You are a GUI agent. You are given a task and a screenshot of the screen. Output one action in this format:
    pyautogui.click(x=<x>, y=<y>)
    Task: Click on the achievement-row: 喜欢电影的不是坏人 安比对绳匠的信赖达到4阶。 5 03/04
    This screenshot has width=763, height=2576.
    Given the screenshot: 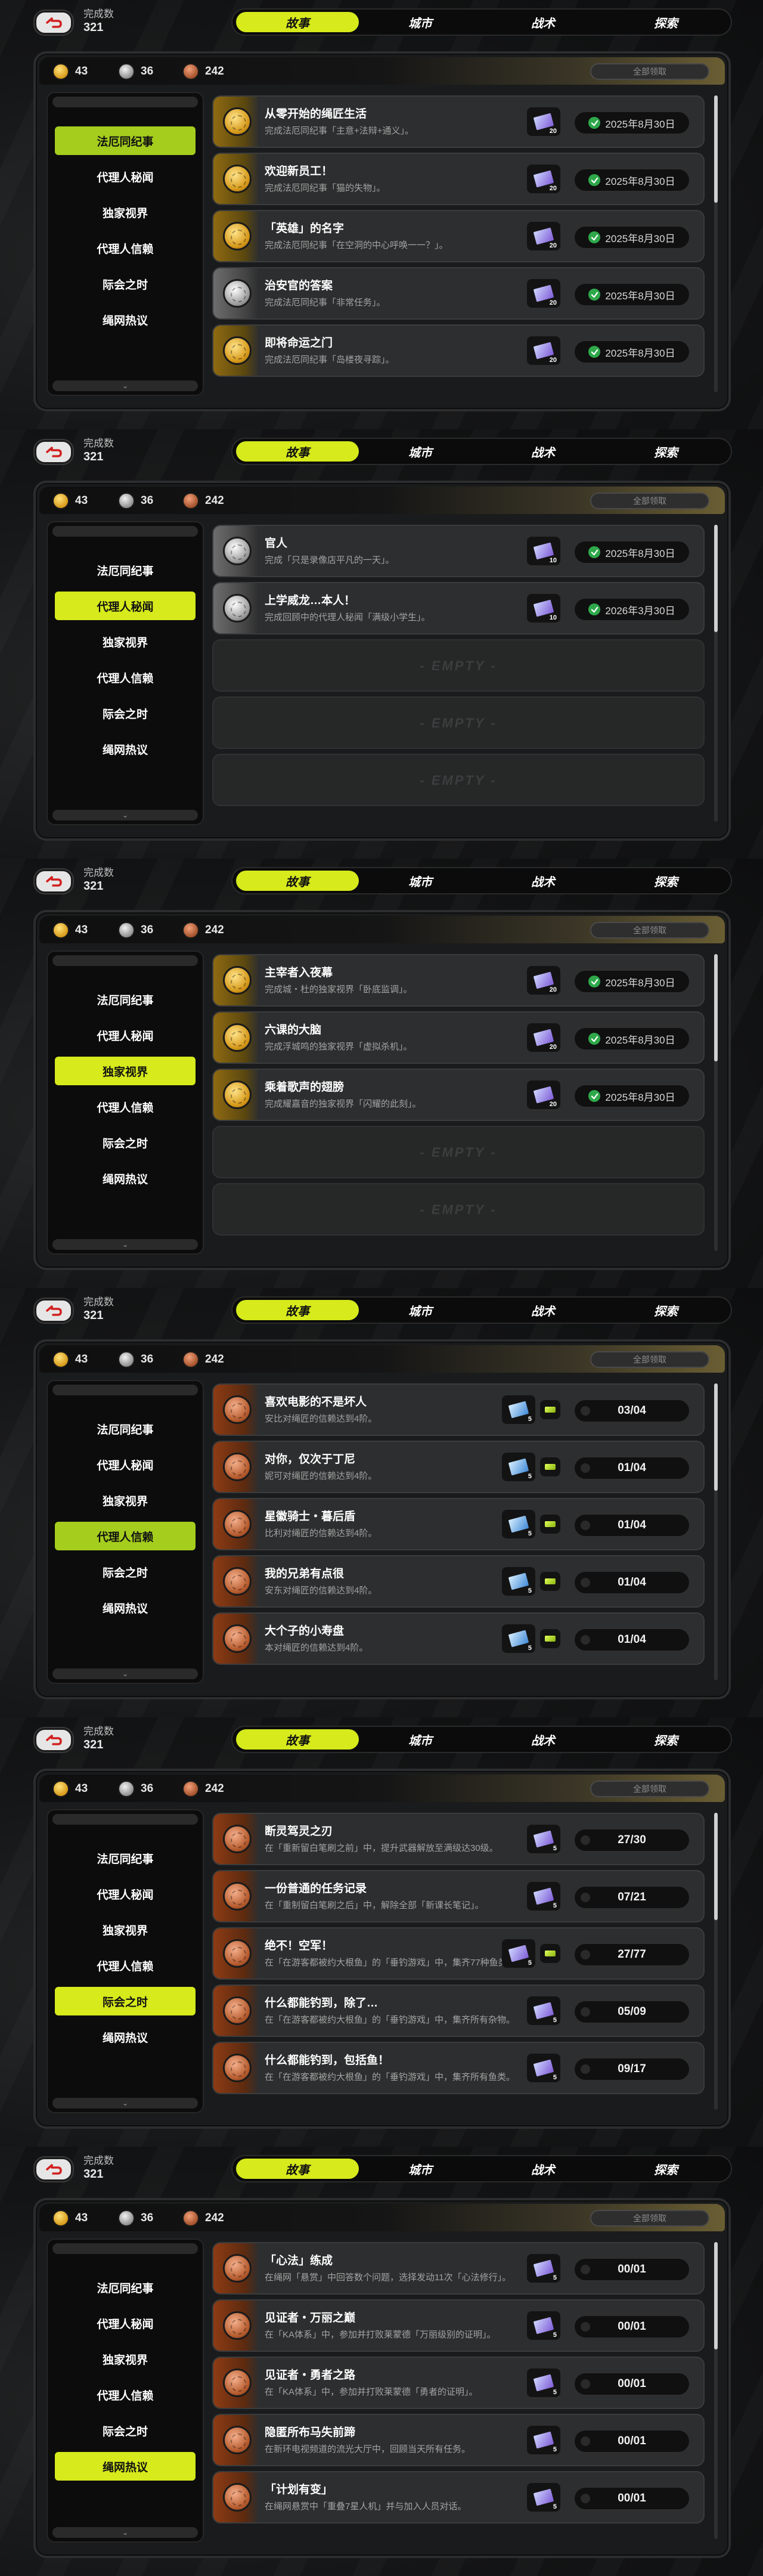 What is the action you would take?
    pyautogui.click(x=458, y=1409)
    